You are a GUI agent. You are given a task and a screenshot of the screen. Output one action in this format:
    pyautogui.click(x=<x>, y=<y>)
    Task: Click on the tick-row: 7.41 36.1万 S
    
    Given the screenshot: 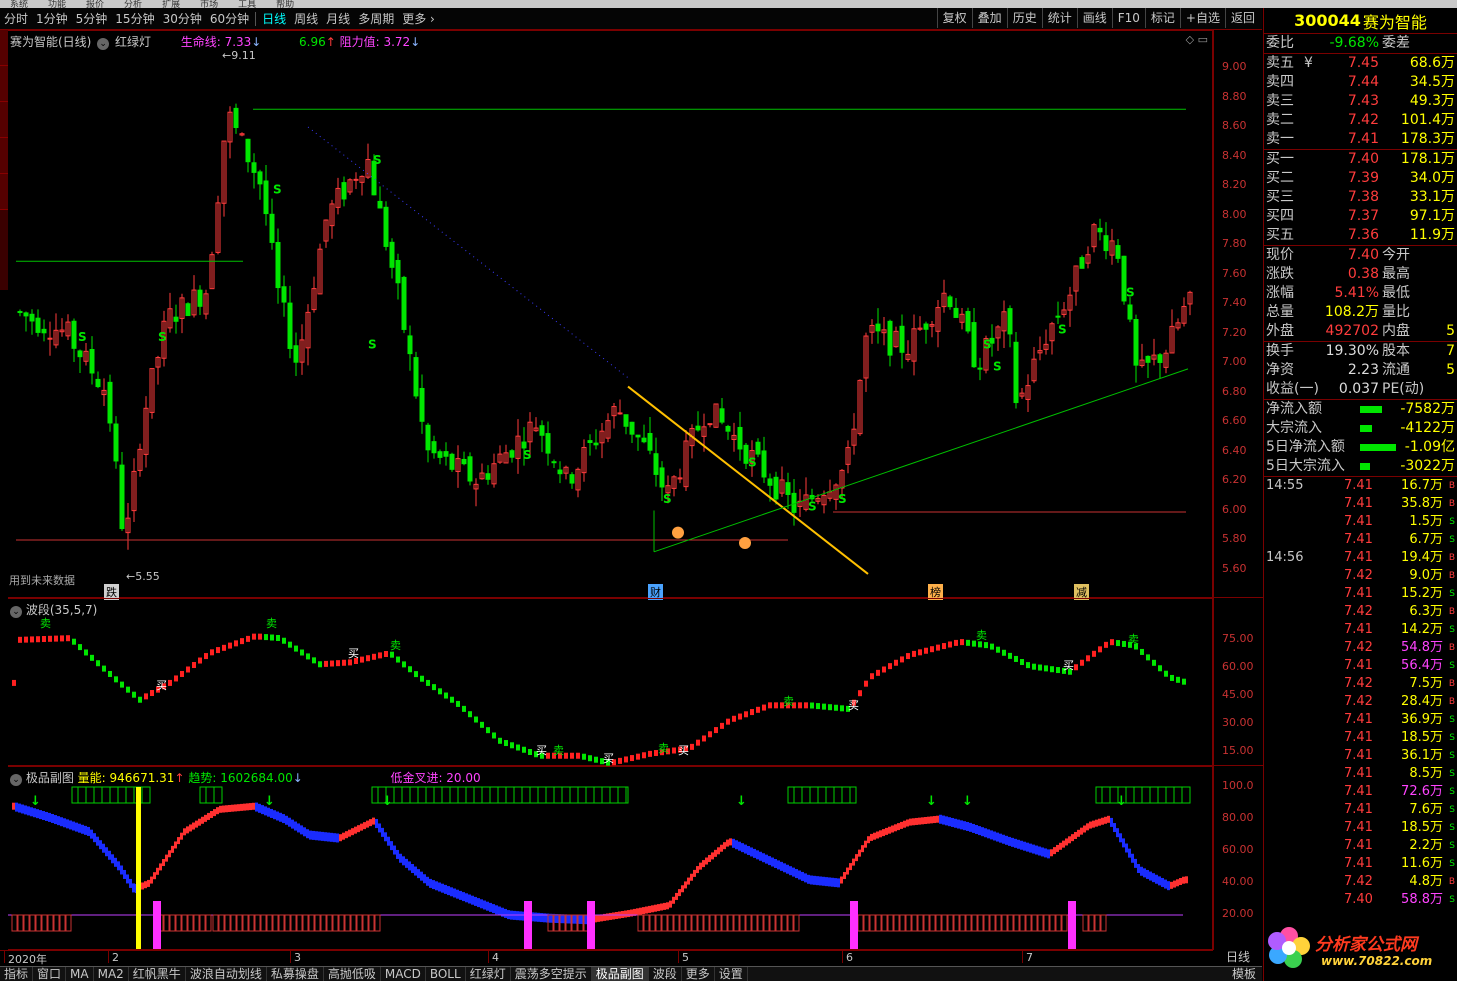 What is the action you would take?
    pyautogui.click(x=1360, y=756)
    